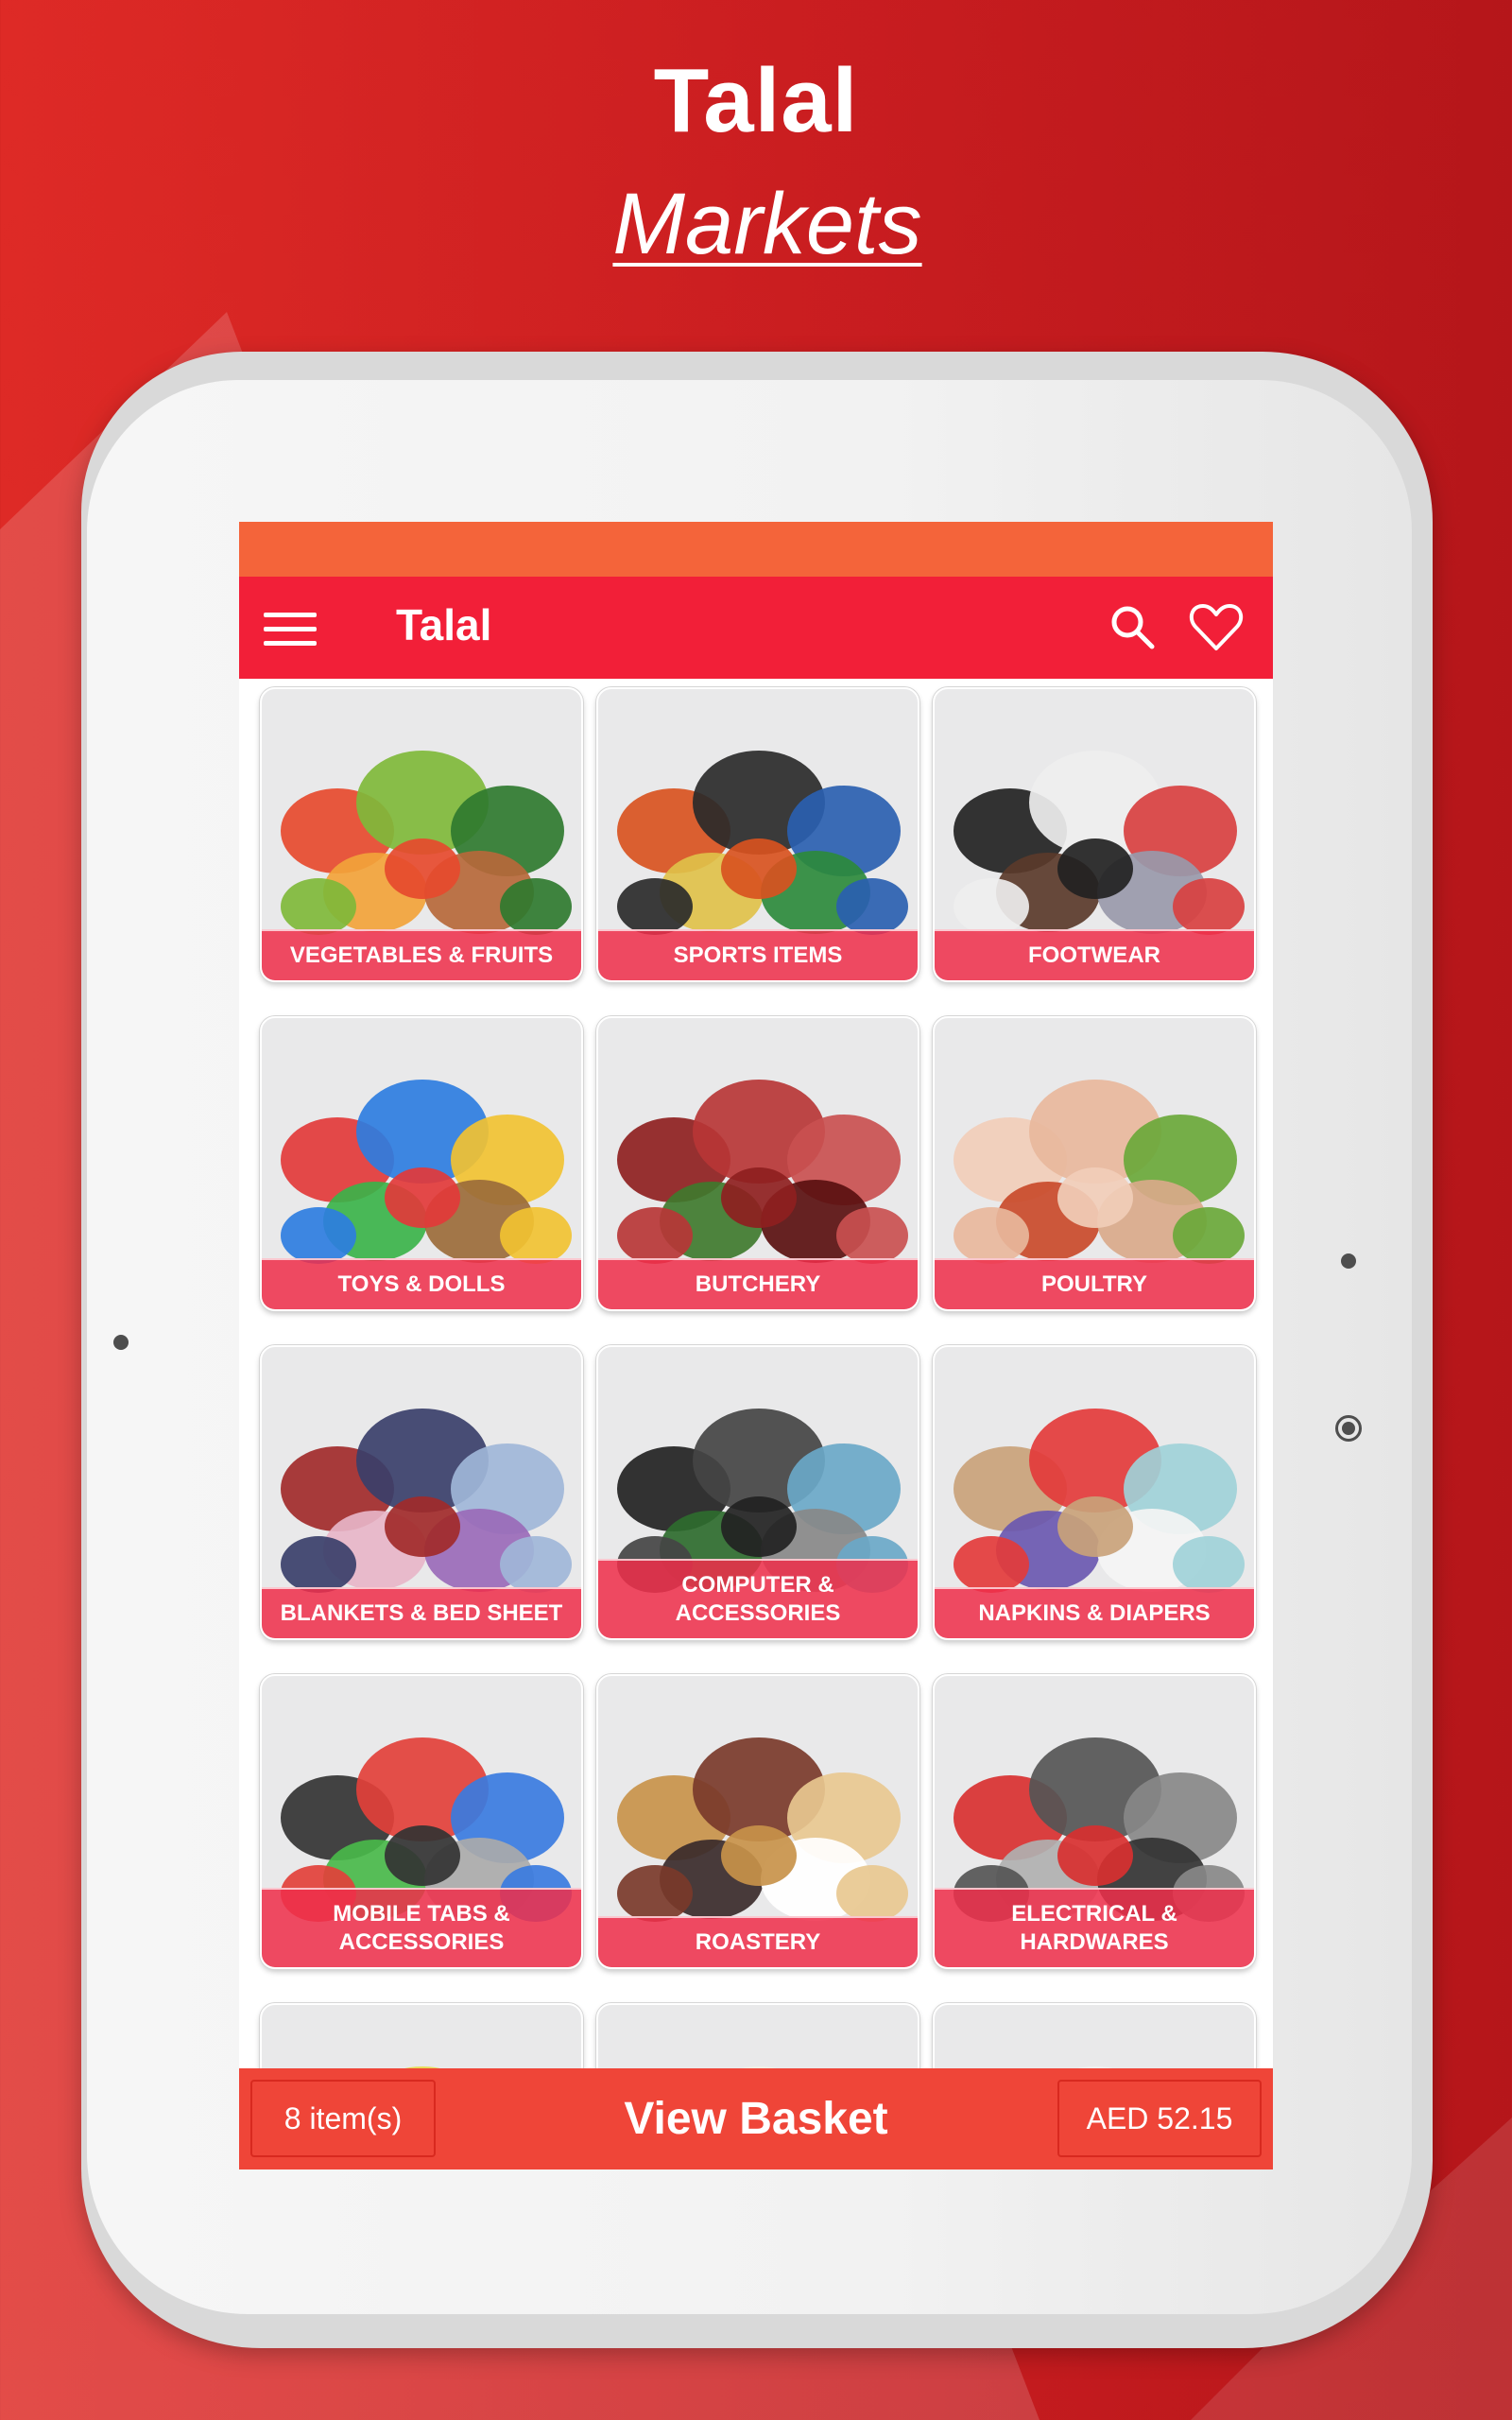 The image size is (1512, 2420). I want to click on category-card: BLANKETS & BED SHEET, so click(421, 1492).